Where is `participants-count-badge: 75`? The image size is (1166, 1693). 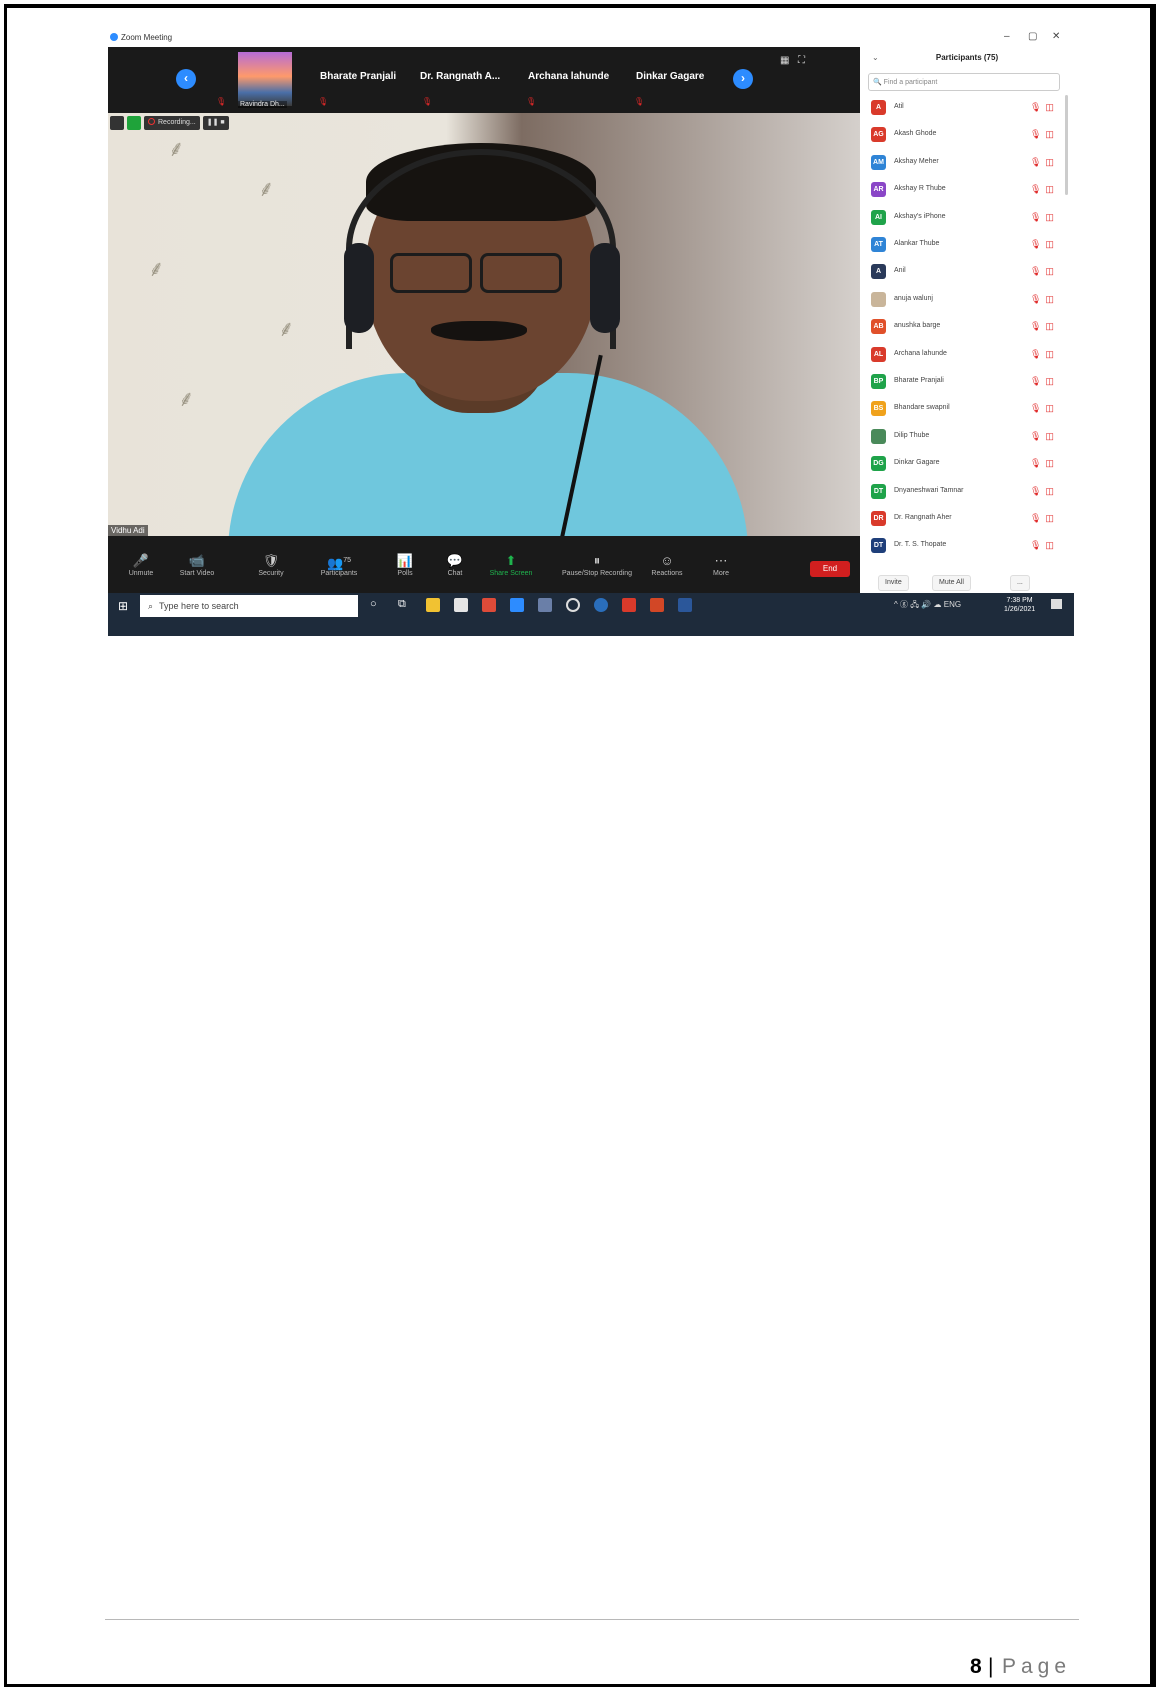 participants-count-badge: 75 is located at coordinates (347, 560).